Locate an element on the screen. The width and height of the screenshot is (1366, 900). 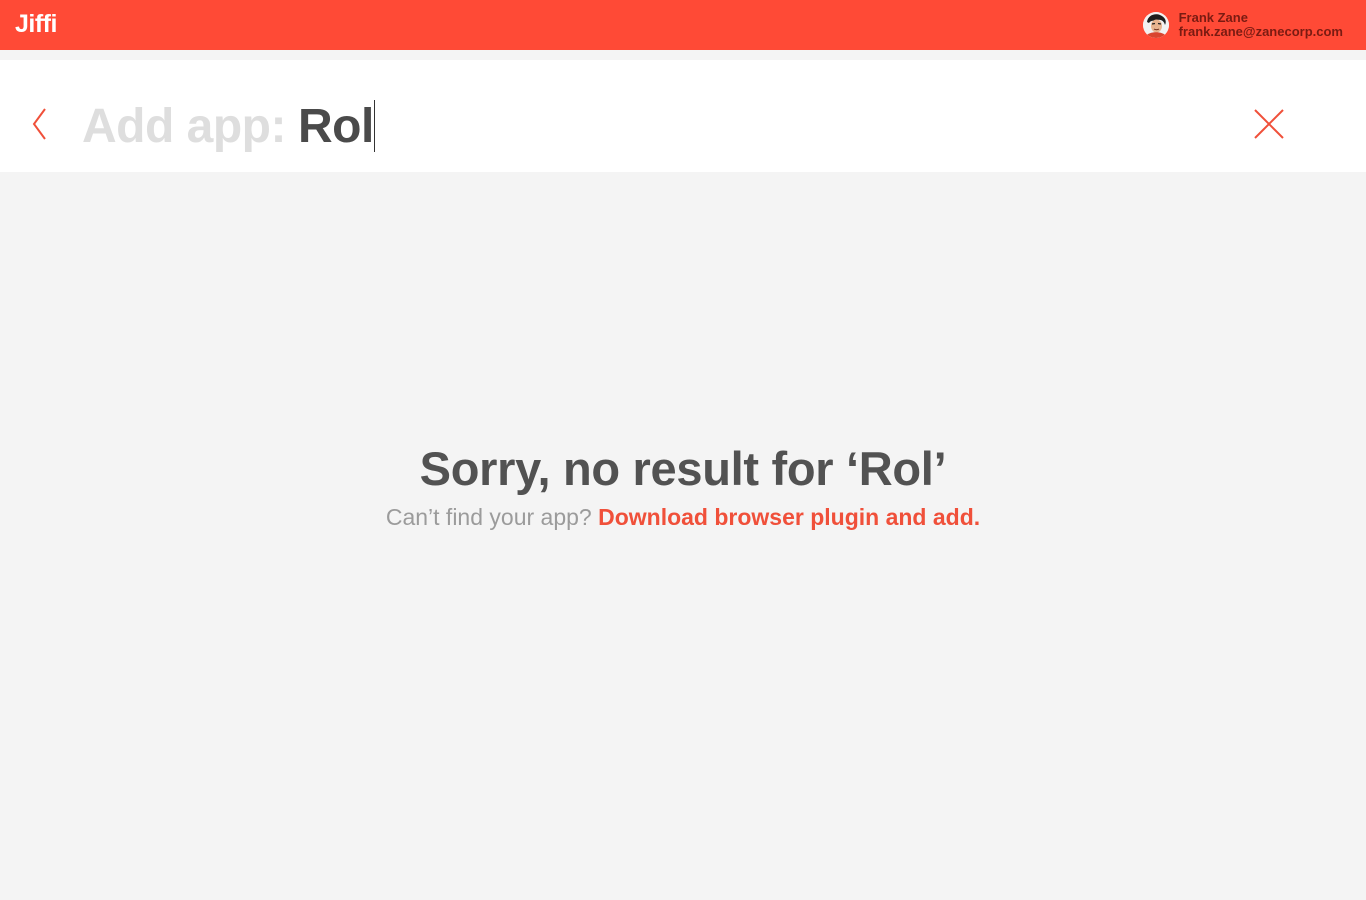
add-app-search-panel: Add app: is located at coordinates (683, 116).